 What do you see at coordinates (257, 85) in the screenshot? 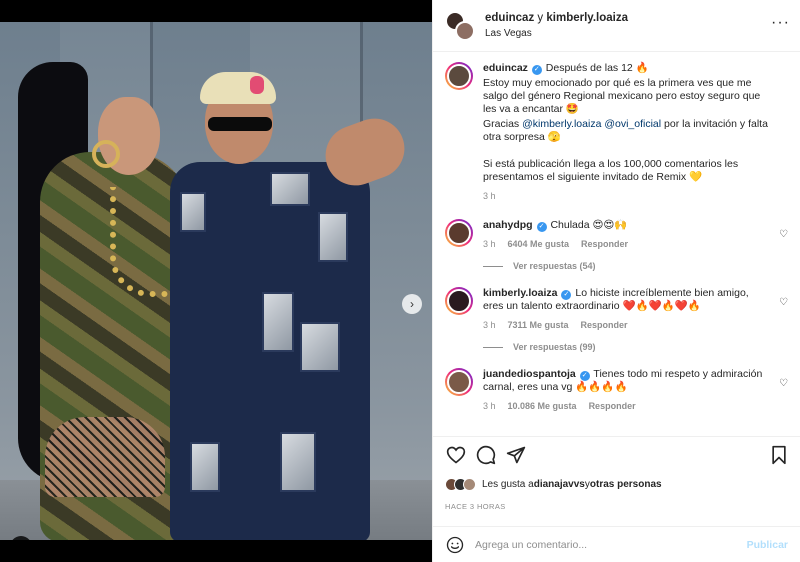
I see `man-hair-pink` at bounding box center [257, 85].